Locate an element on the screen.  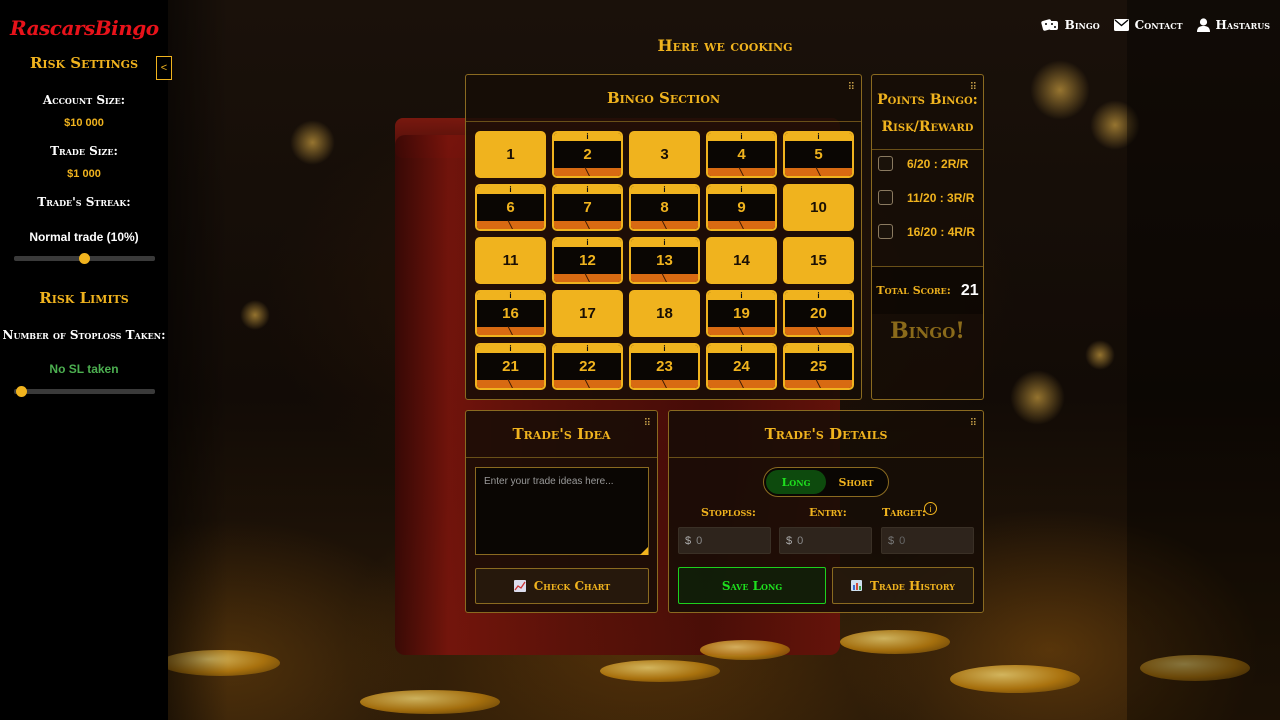
nav-contact: Contact is located at coordinates (1148, 25).